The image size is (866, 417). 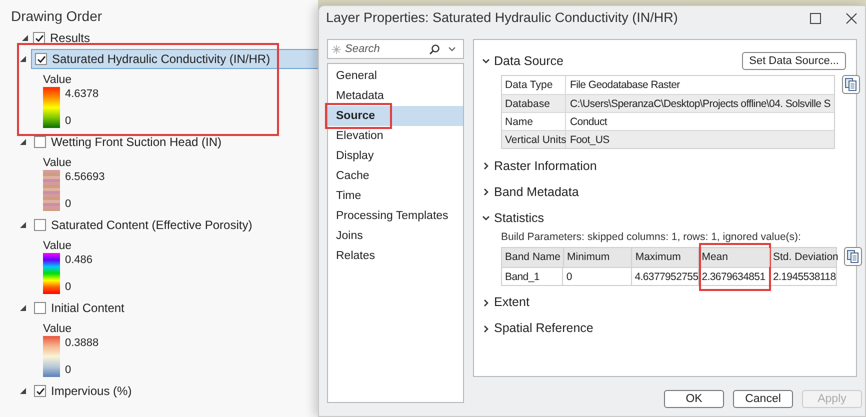 What do you see at coordinates (596, 276) in the screenshot?
I see `table-cell: 0` at bounding box center [596, 276].